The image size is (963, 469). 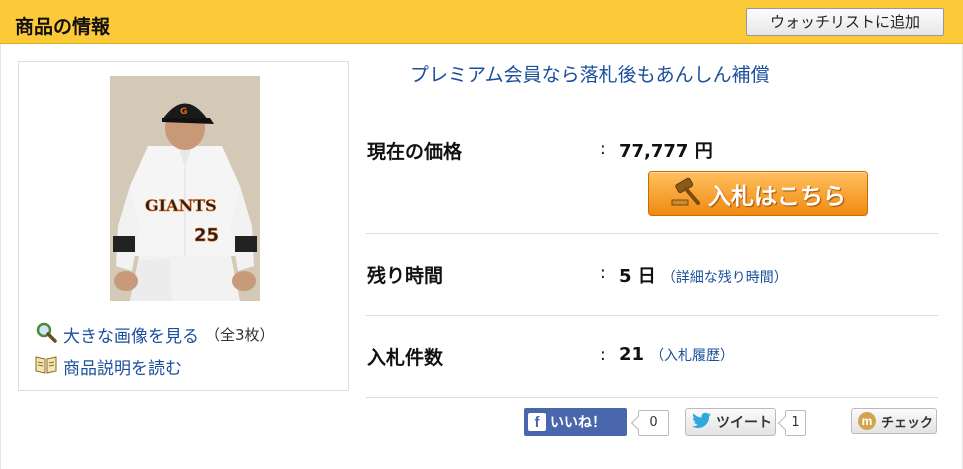 I want to click on current-price-value: 77,777 円, so click(x=666, y=151).